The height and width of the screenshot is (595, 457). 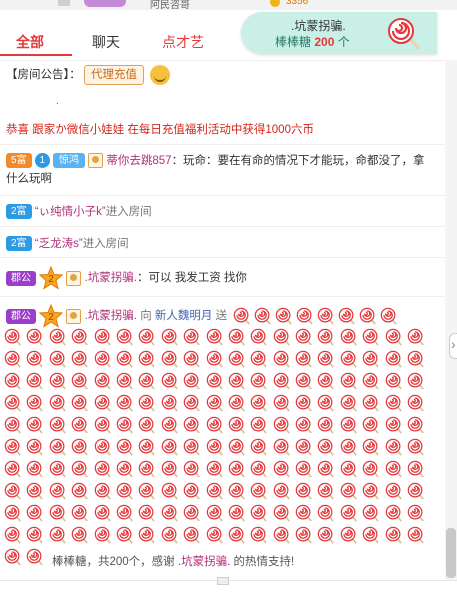 What do you see at coordinates (453, 346) in the screenshot?
I see `side-expand-handle` at bounding box center [453, 346].